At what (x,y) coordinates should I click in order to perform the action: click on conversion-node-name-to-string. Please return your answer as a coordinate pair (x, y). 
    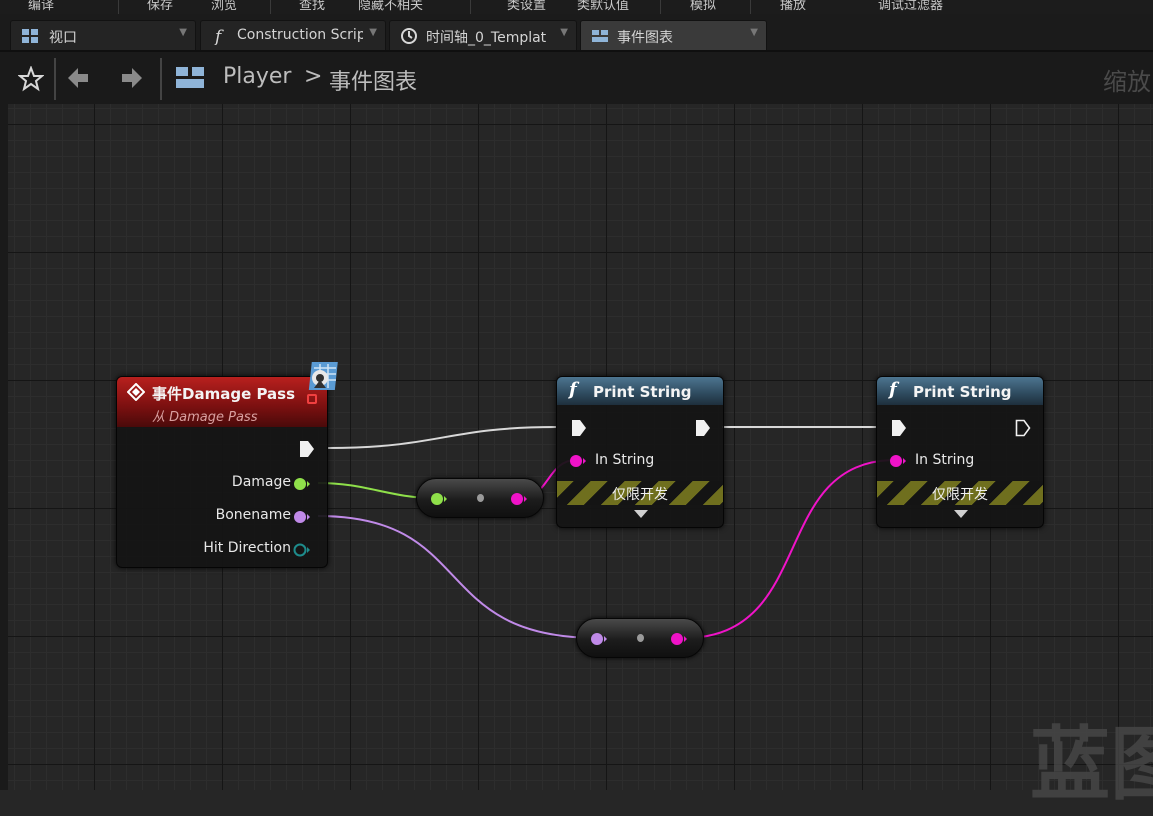
    Looking at the image, I should click on (640, 638).